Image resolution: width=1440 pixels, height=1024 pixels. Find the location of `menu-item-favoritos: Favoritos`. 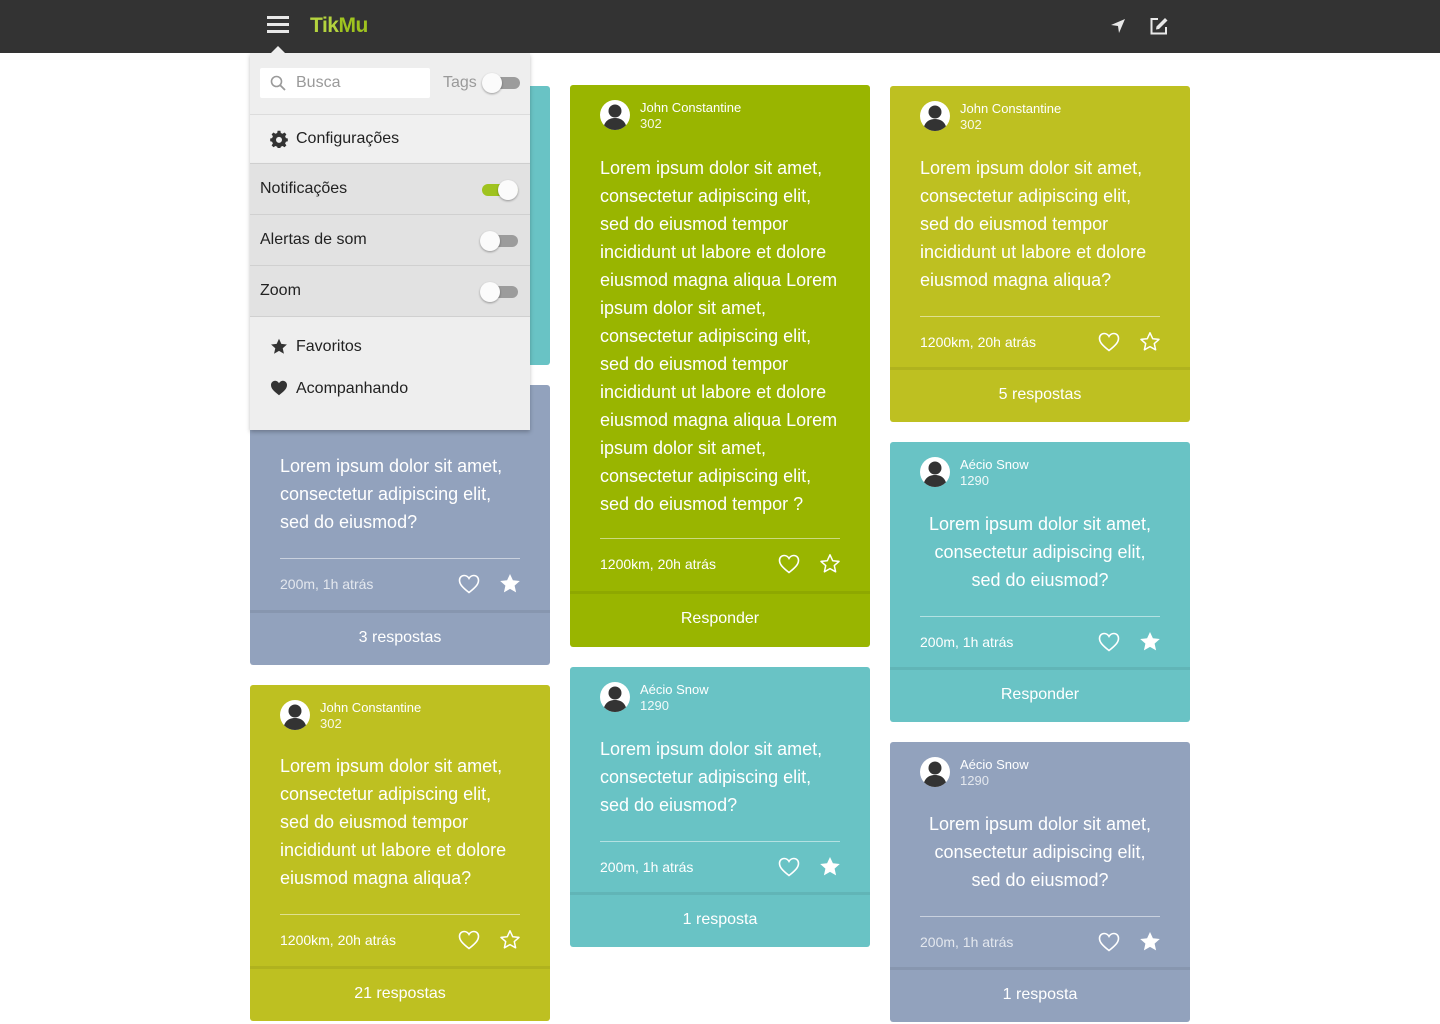

menu-item-favoritos: Favoritos is located at coordinates (390, 348).